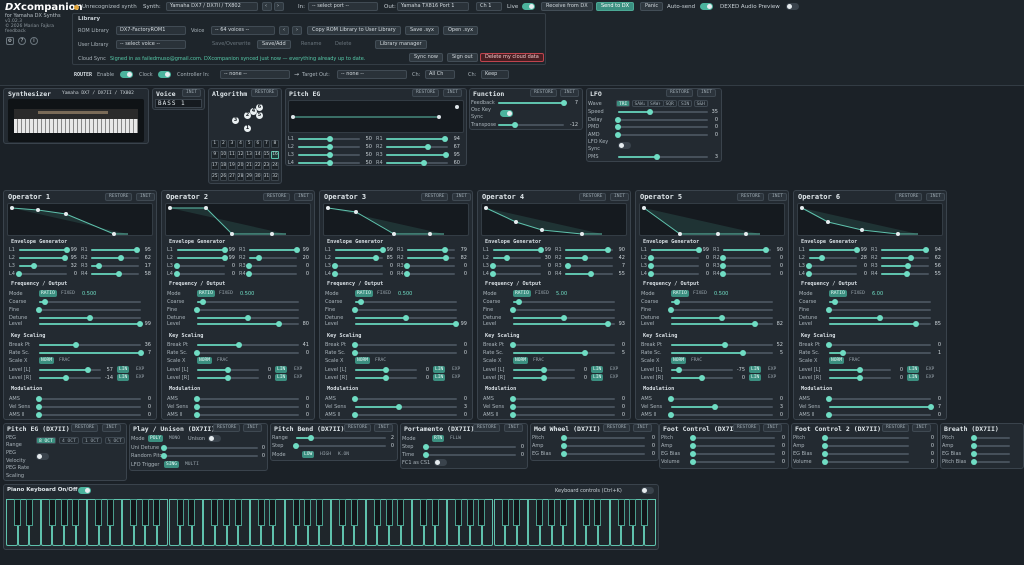  I want to click on operator-6-fixed-button: FIXED, so click(858, 293).